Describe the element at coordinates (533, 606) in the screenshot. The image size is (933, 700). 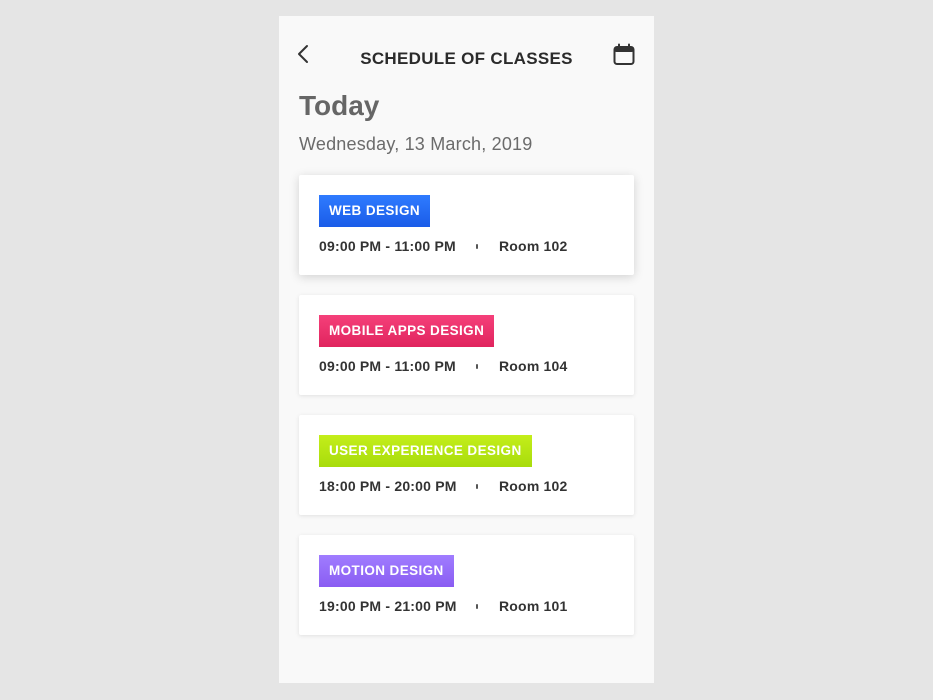
I see `class-room: Room 101` at that location.